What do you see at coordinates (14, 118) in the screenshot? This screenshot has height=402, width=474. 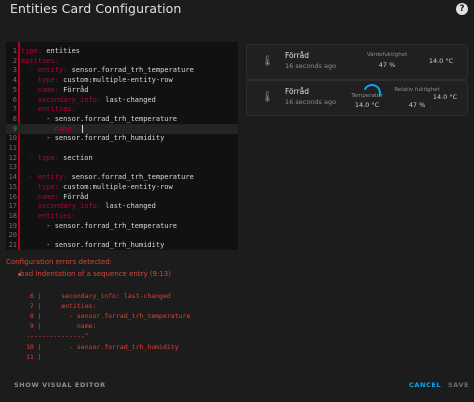 I see `line-number: 8` at bounding box center [14, 118].